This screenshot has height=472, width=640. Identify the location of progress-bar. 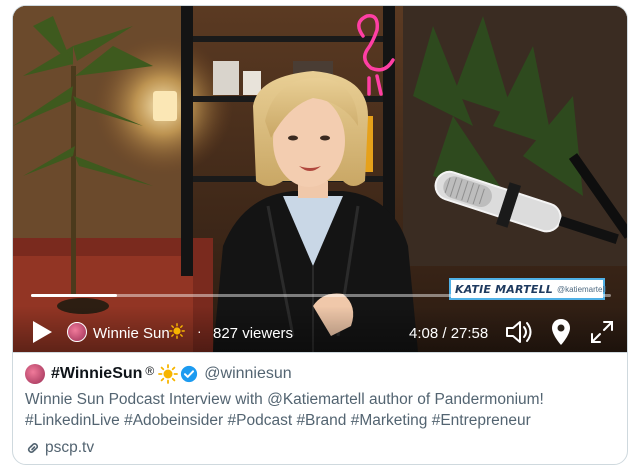
(321, 295).